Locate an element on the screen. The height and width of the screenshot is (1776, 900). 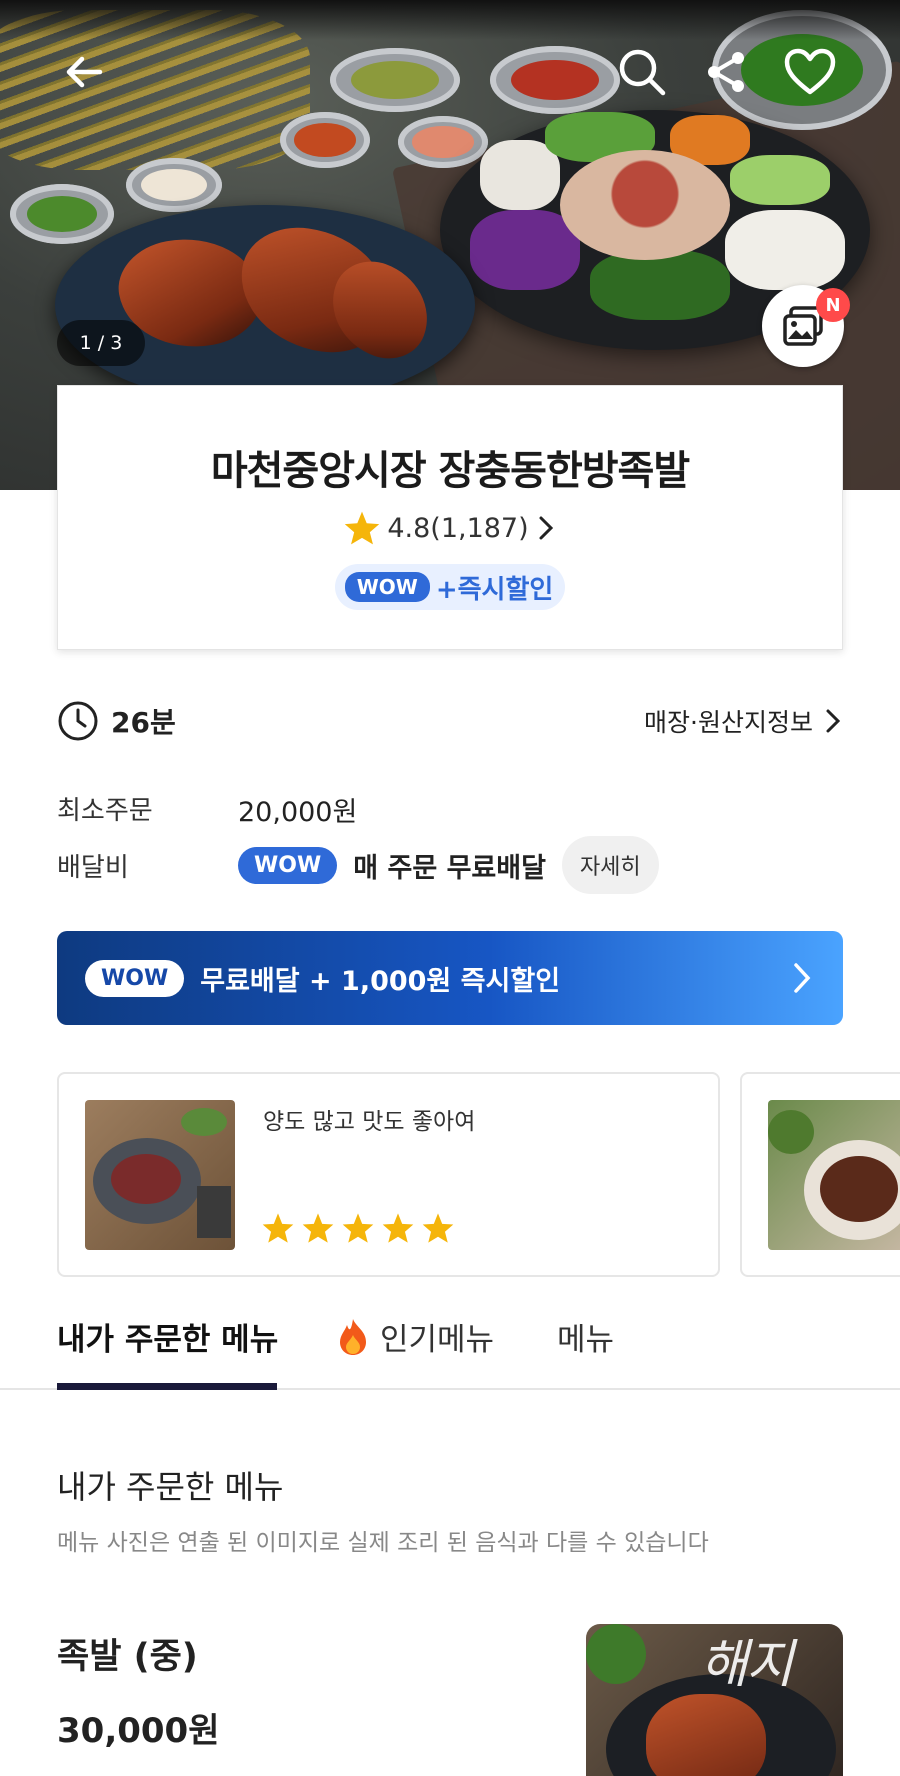
origin-link-label: 매장·원산지정보 is located at coordinates (728, 722).